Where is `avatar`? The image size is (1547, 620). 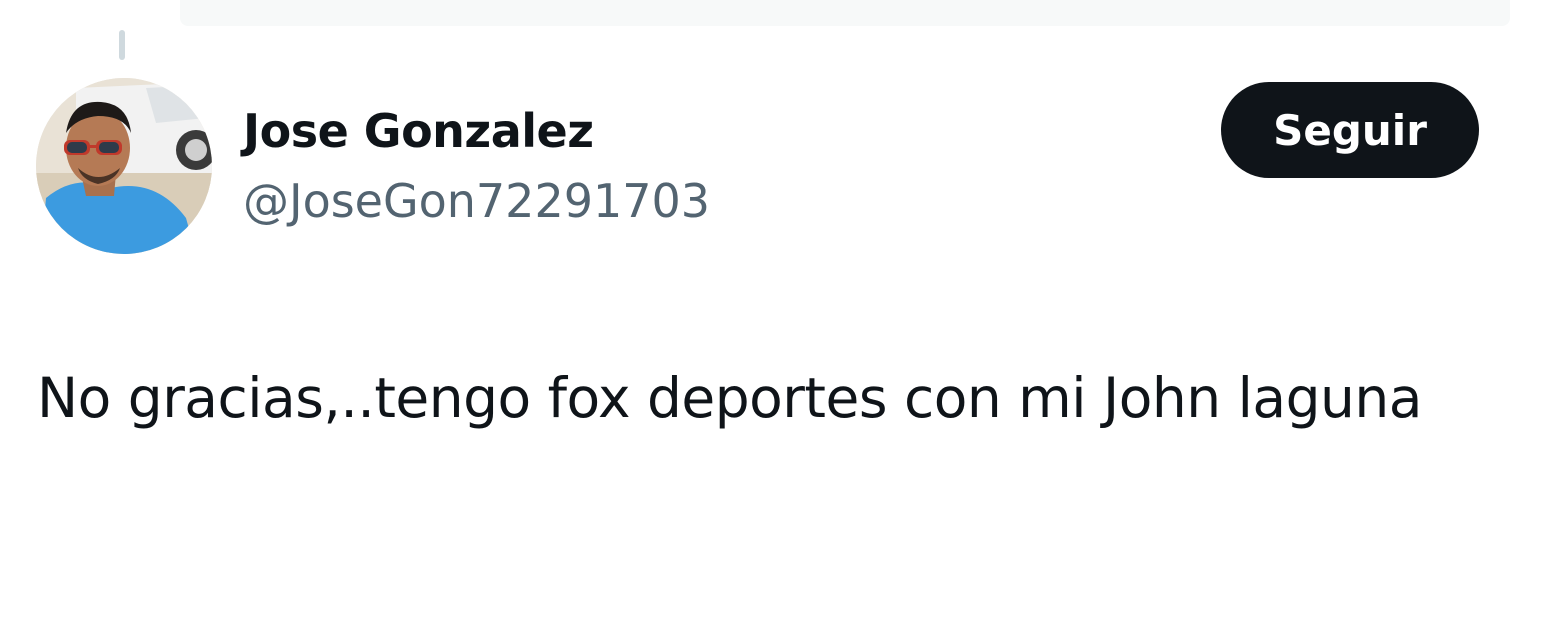
avatar is located at coordinates (124, 166).